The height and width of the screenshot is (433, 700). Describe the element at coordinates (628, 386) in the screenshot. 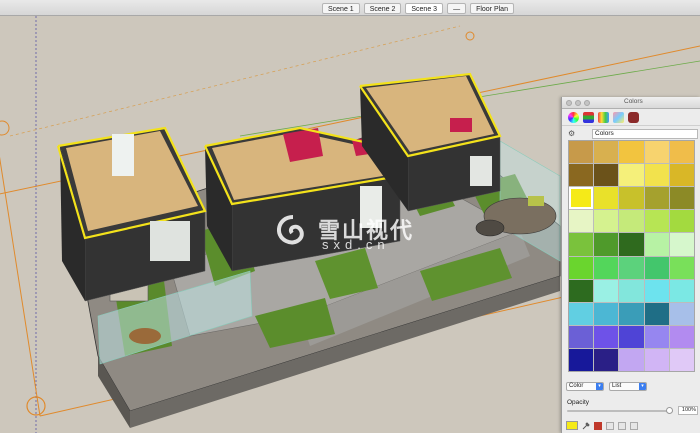

I see `list-mode-select: List ▾` at that location.